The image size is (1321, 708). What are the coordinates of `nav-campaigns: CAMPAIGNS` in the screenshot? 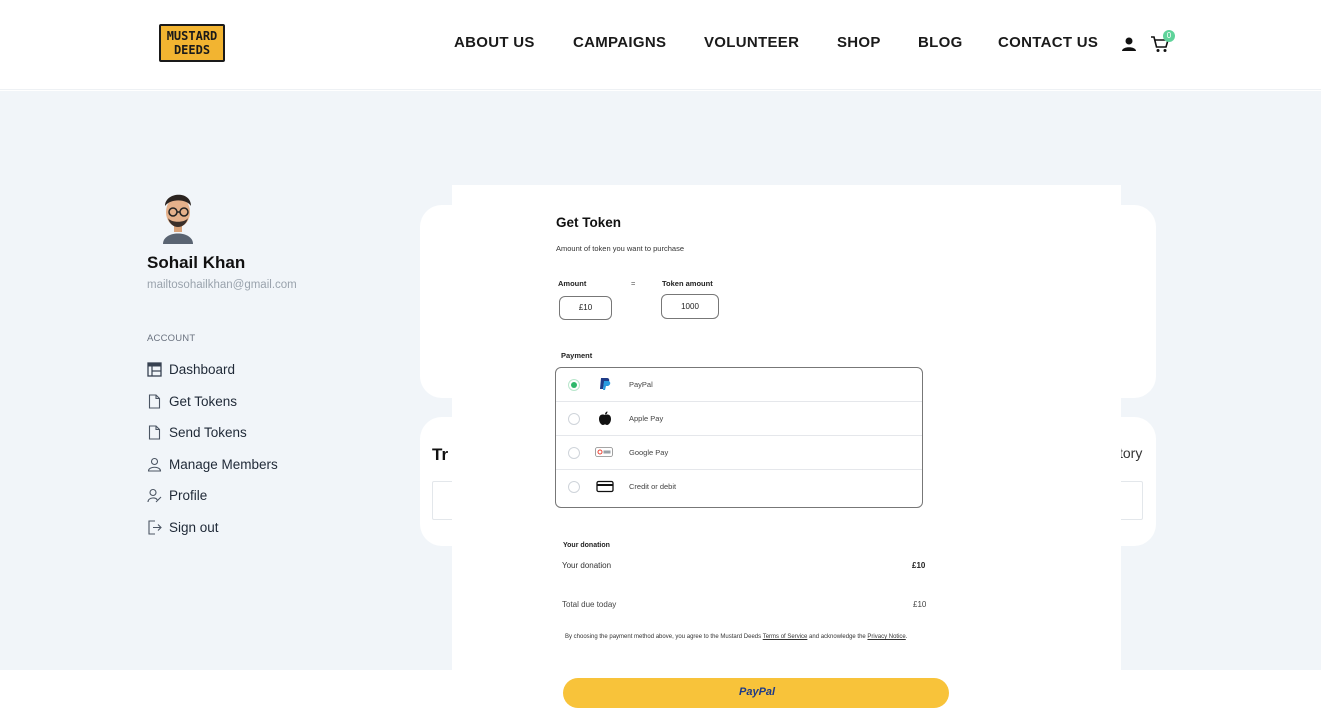 It's located at (619, 42).